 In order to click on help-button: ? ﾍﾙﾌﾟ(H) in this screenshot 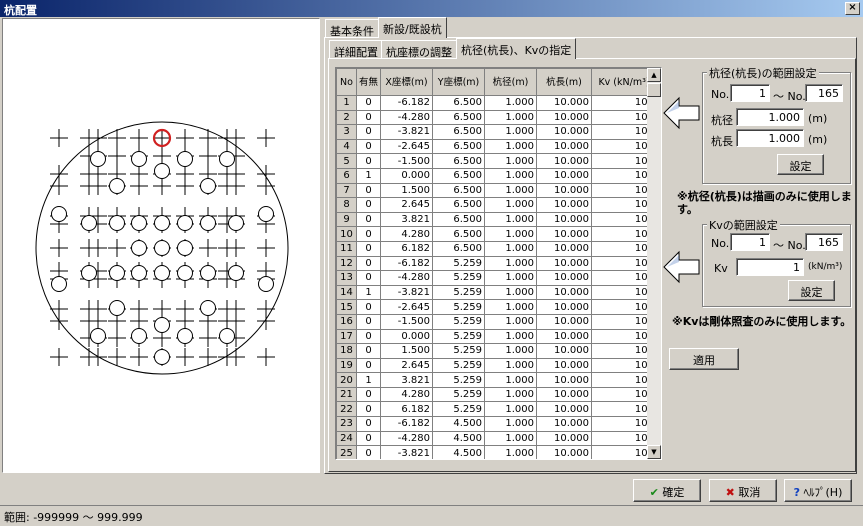, I will do `click(818, 490)`.